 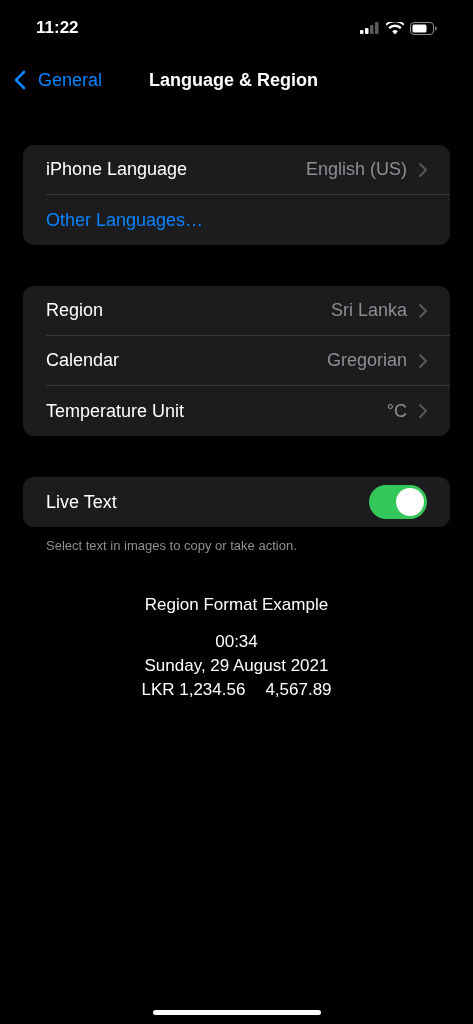 I want to click on example-number: 4,567.89, so click(x=298, y=690).